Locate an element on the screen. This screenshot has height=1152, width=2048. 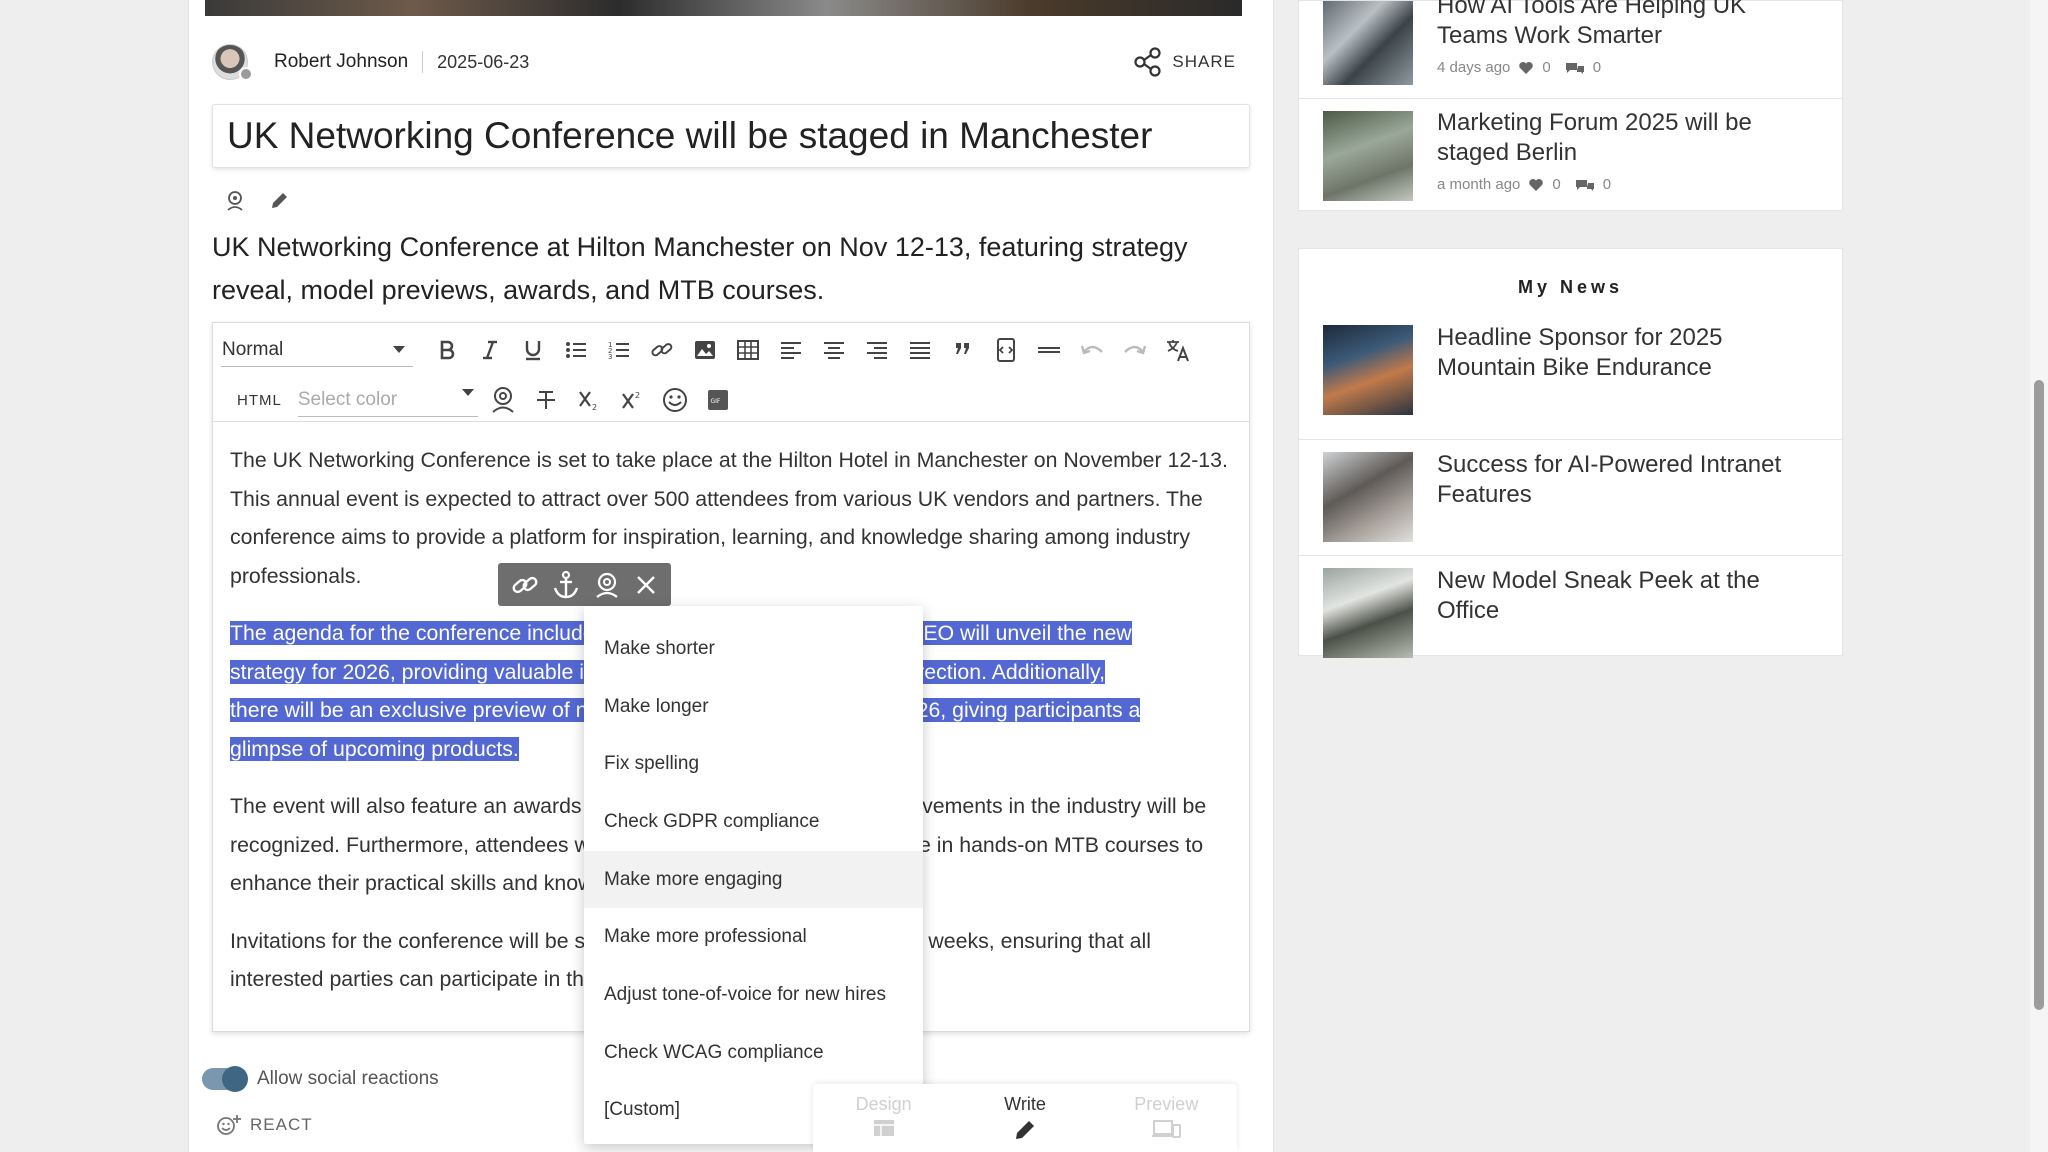
menu-item-wcag-check: Check WCAG compliance is located at coordinates (753, 1053).